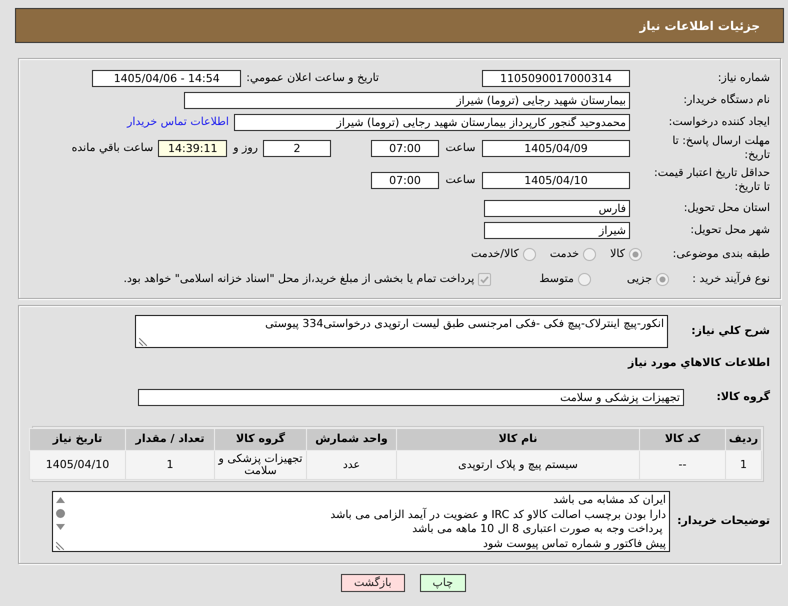 This screenshot has height=606, width=788. I want to click on field-label: تاریخ و ساعت اعلان عمومي:, so click(312, 78).